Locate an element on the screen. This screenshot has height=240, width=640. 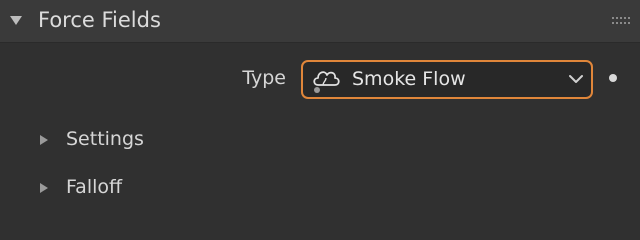
animate-property-dot is located at coordinates (613, 78).